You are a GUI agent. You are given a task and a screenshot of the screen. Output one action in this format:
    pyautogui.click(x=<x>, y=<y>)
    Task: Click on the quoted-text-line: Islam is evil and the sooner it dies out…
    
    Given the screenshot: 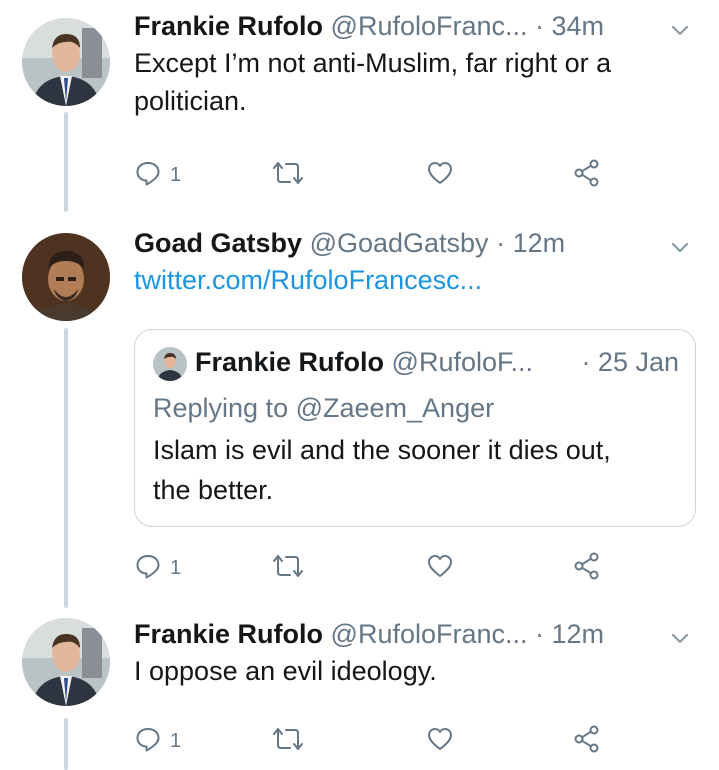 What is the action you would take?
    pyautogui.click(x=382, y=450)
    